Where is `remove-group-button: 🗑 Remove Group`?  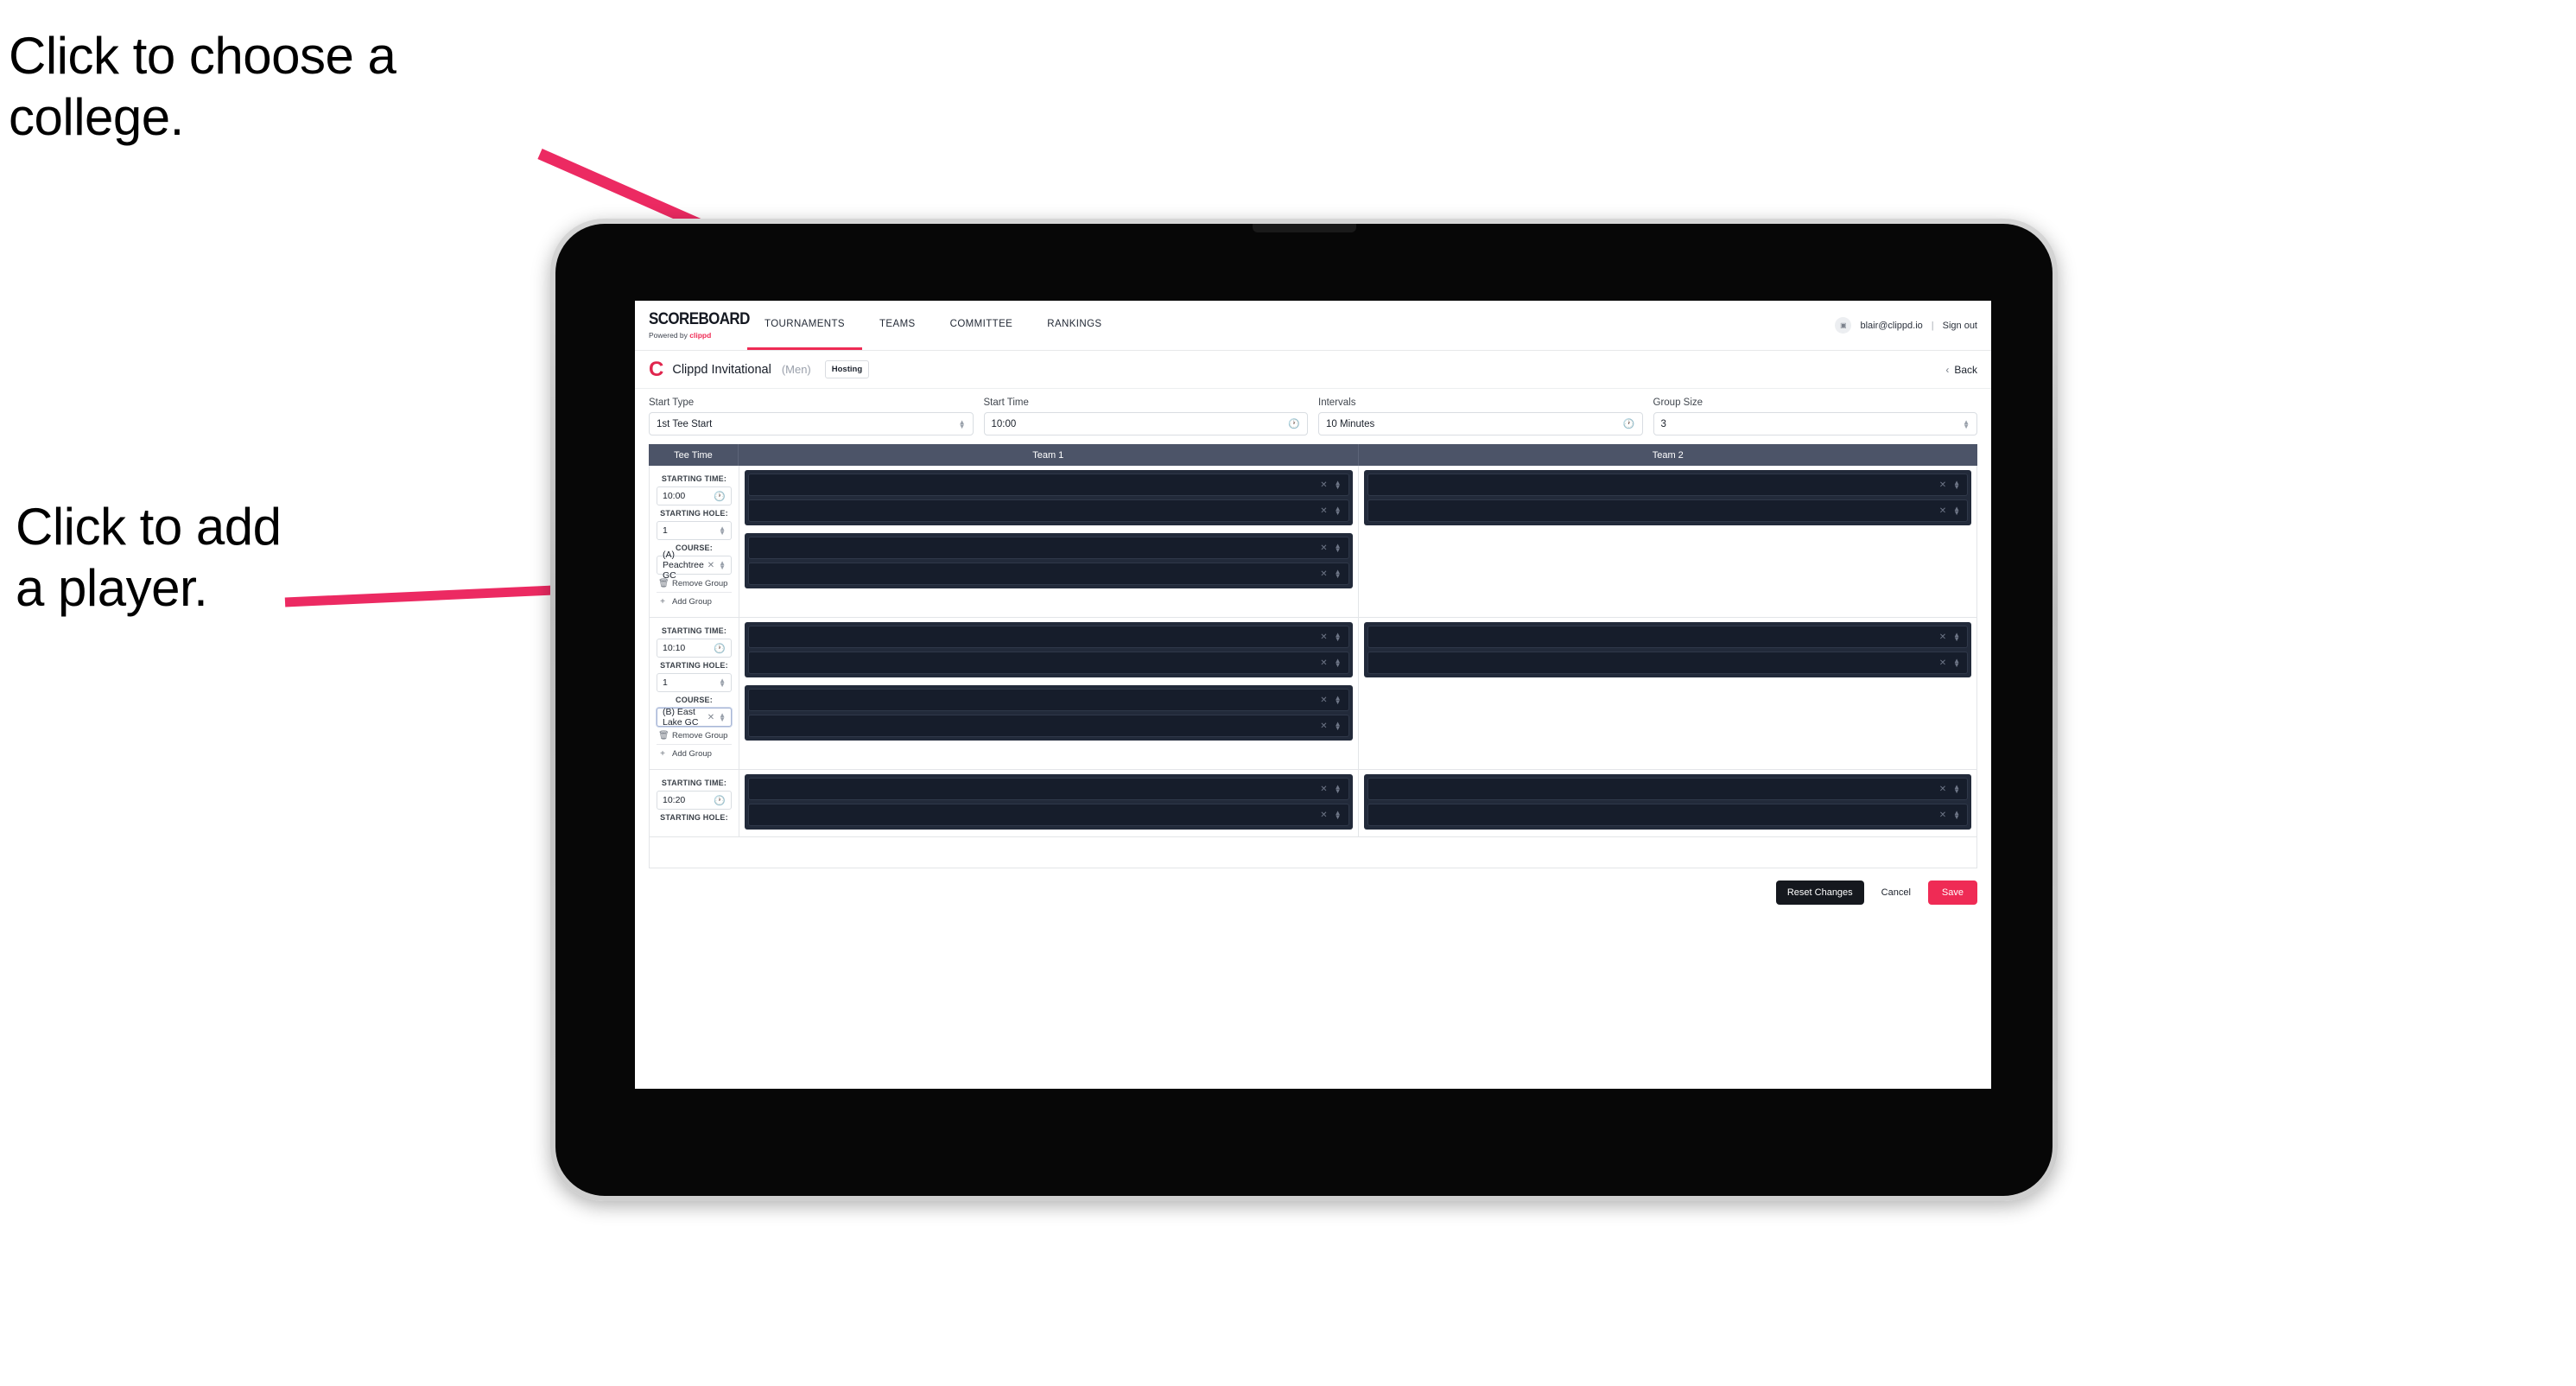 remove-group-button: 🗑 Remove Group is located at coordinates (694, 736).